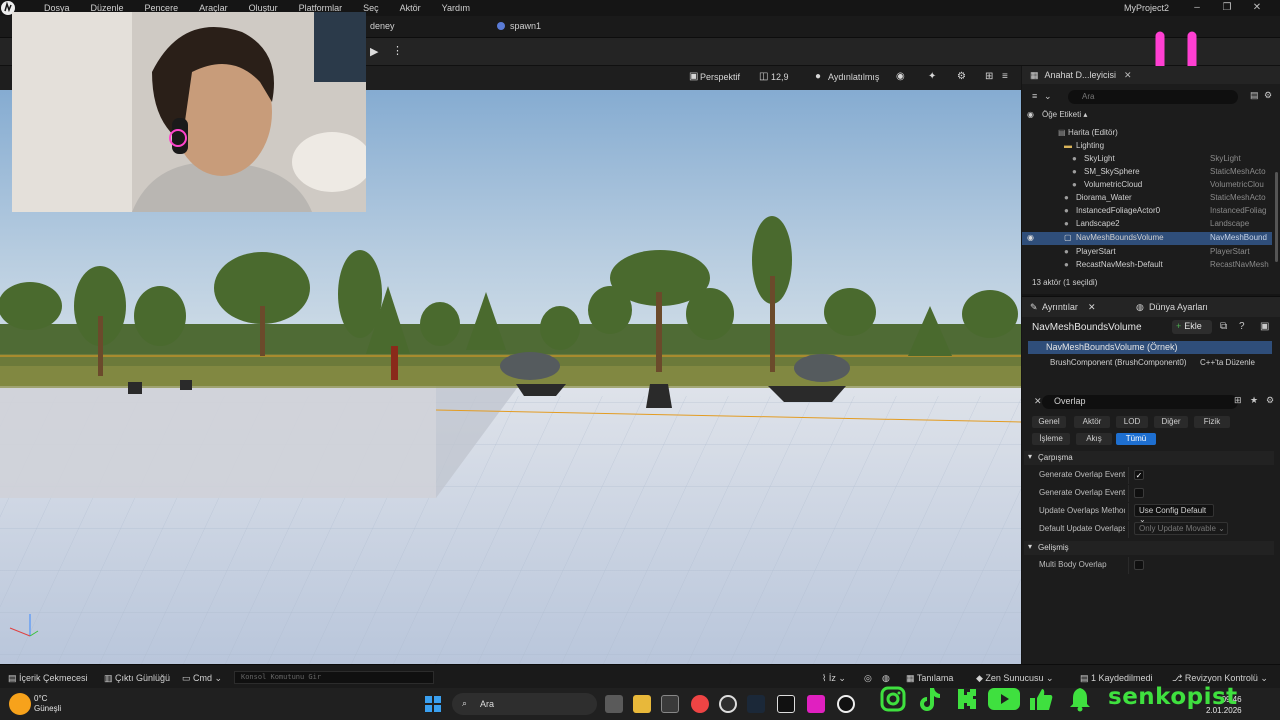 This screenshot has height=720, width=1280. I want to click on pause-icon: ◍, so click(886, 678).